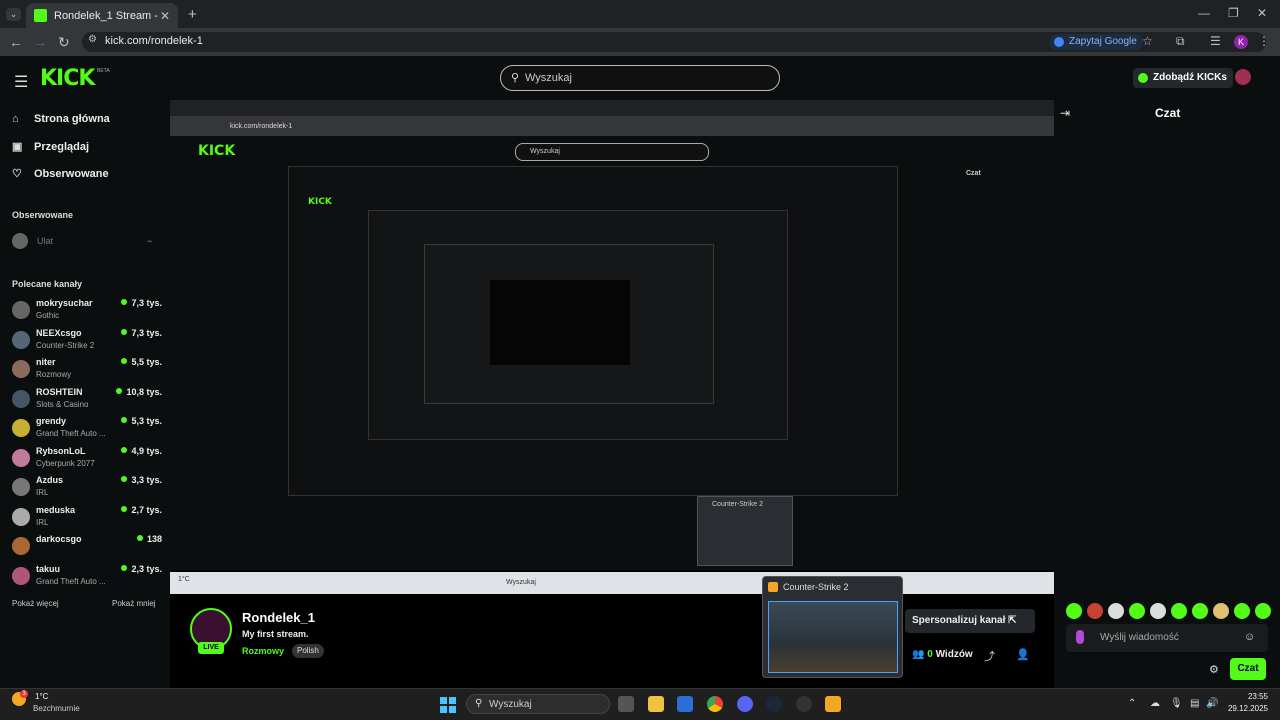  Describe the element at coordinates (1096, 42) in the screenshot. I see `ask-google-button: Zapytaj Google` at that location.